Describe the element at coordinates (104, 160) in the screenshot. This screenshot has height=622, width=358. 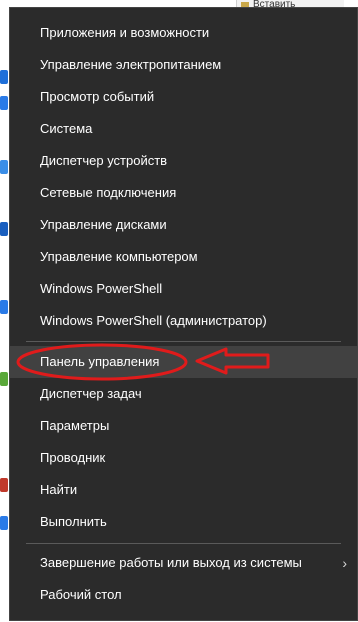
I see `menu-item-label: Диспетчер устройств` at that location.